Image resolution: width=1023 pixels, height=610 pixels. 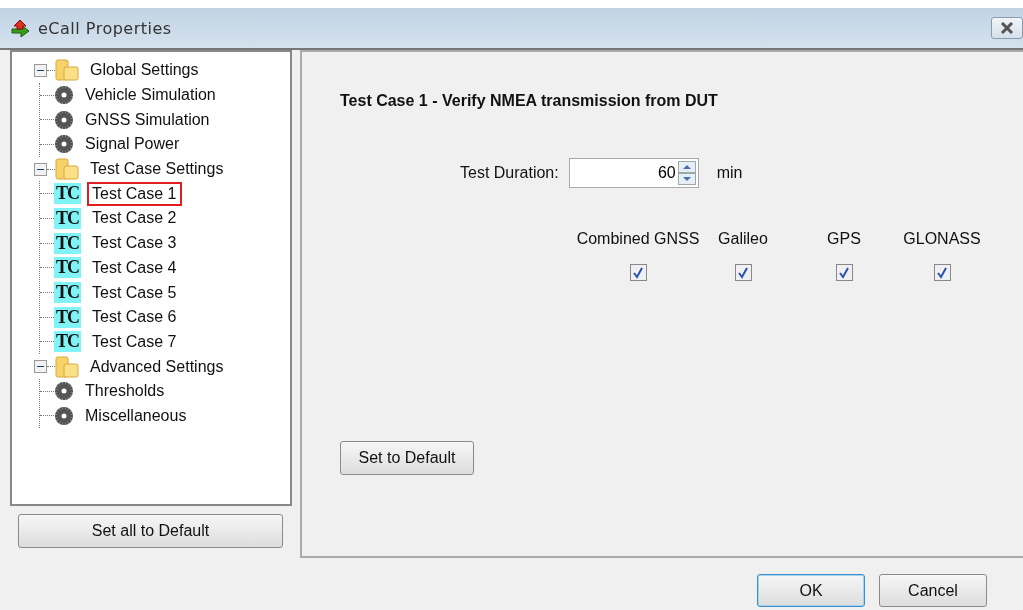 I want to click on tree-item: Vehicle Simulation, so click(x=150, y=95).